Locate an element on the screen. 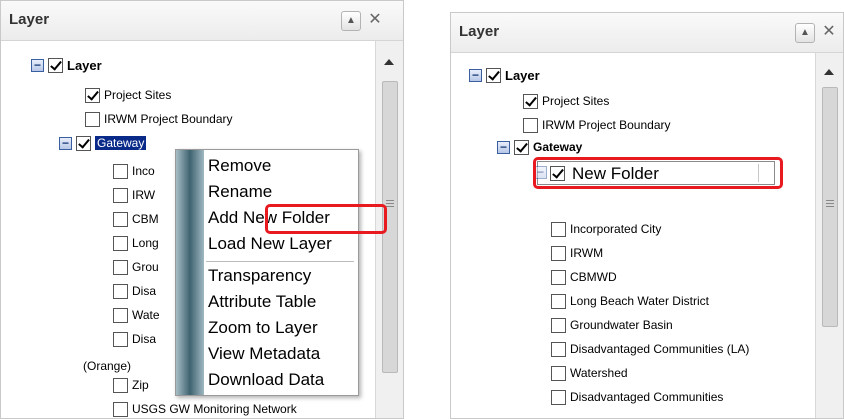 Image resolution: width=844 pixels, height=419 pixels. tree-node-child: Inco is located at coordinates (134, 171).